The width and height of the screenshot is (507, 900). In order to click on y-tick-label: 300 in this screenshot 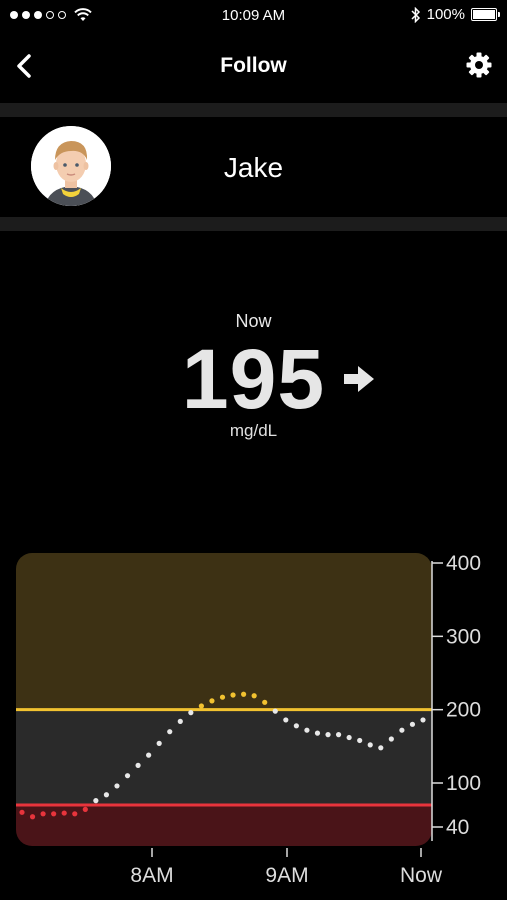, I will do `click(463, 636)`.